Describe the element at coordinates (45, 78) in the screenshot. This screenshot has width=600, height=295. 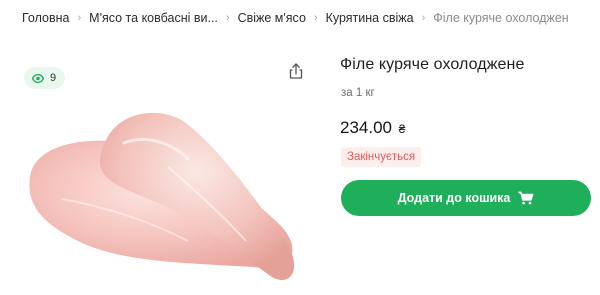
I see `views-badge: 9` at that location.